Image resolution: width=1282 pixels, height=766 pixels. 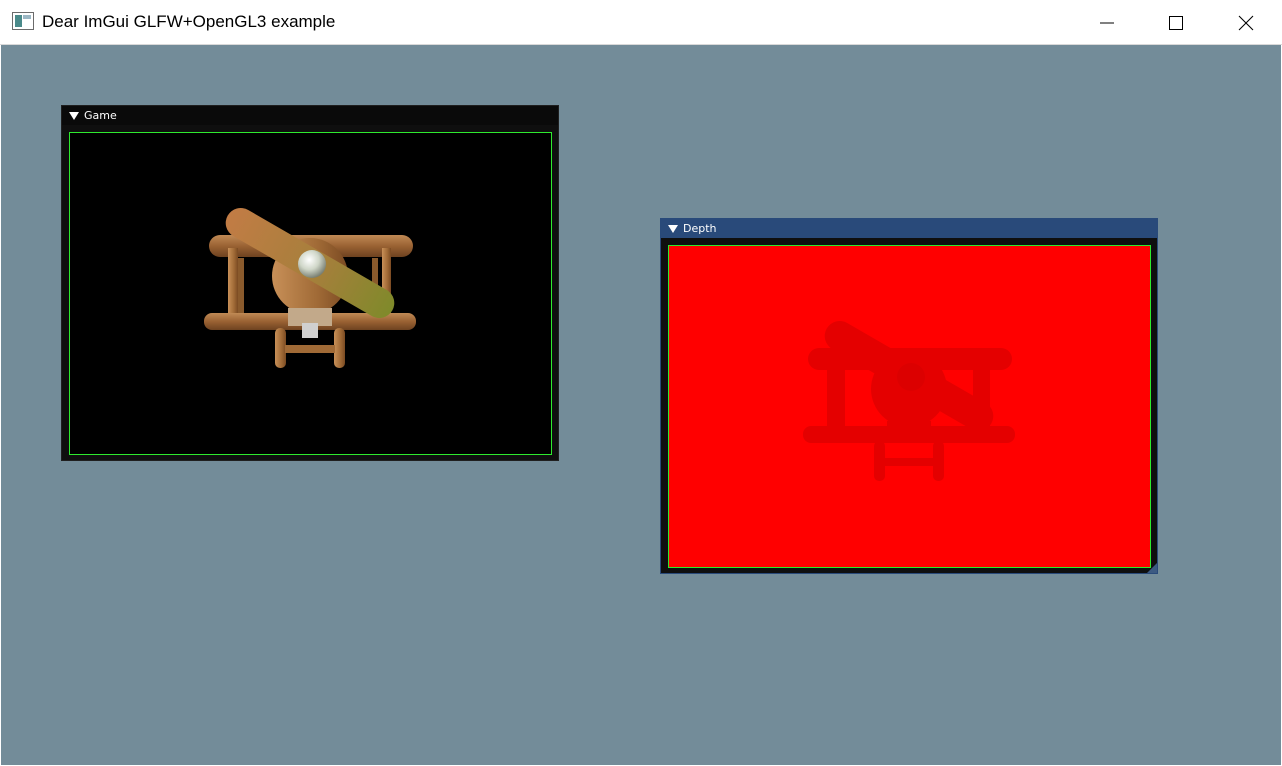 I want to click on os-title-bar: Dear ImGui GLFW+OpenGL3 example, so click(x=641, y=22).